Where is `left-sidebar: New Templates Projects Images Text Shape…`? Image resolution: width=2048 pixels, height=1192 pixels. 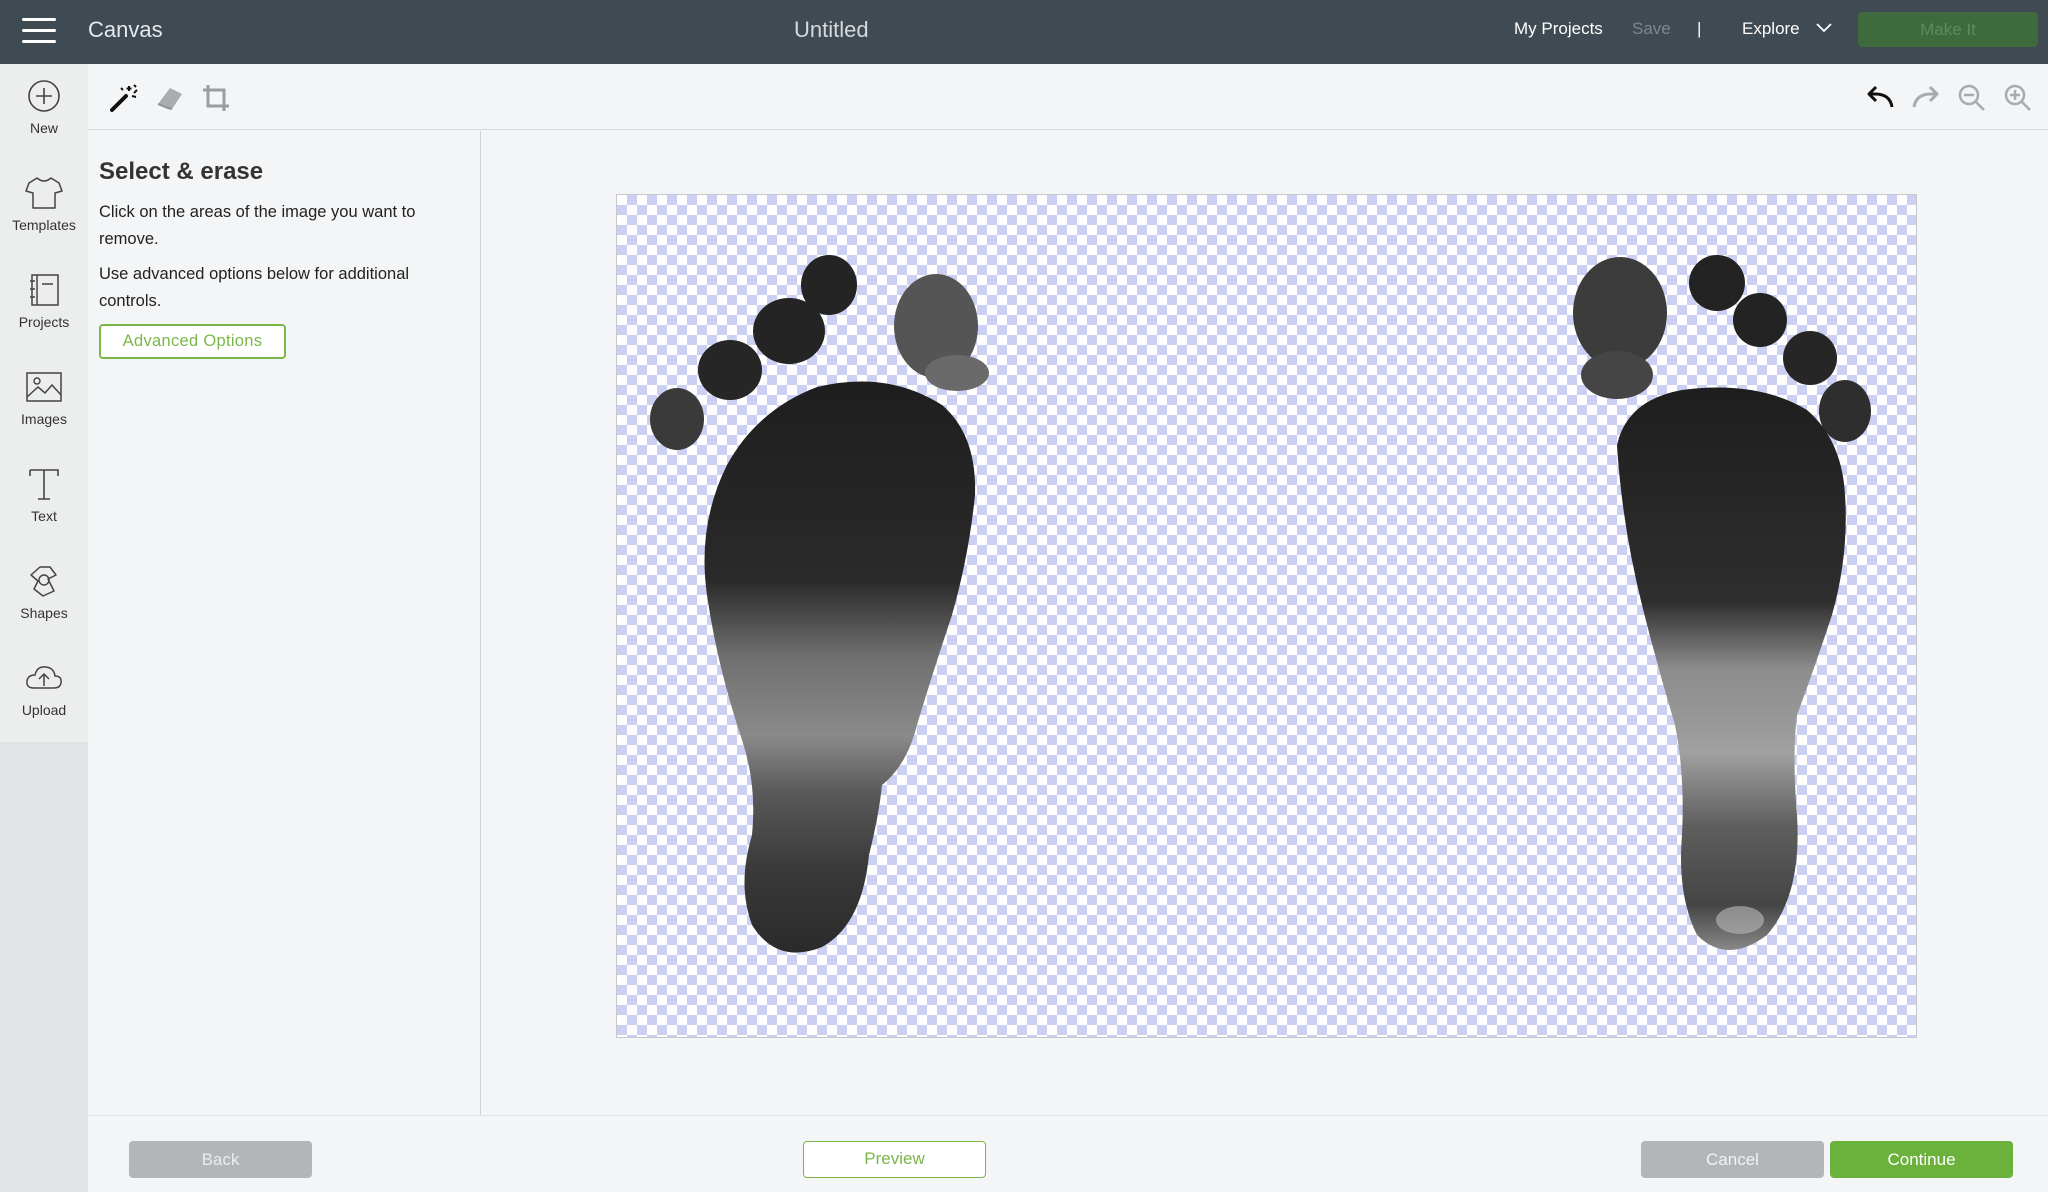 left-sidebar: New Templates Projects Images Text Shape… is located at coordinates (44, 628).